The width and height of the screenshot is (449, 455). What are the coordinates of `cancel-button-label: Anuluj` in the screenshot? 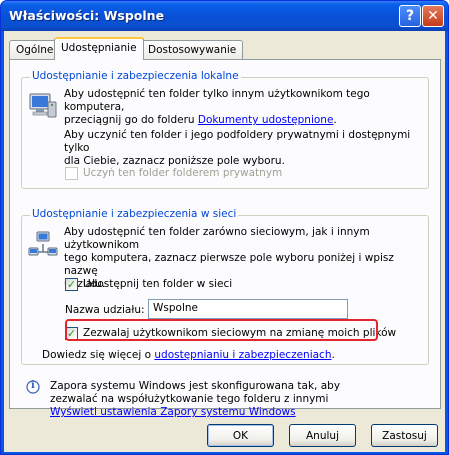 It's located at (322, 435).